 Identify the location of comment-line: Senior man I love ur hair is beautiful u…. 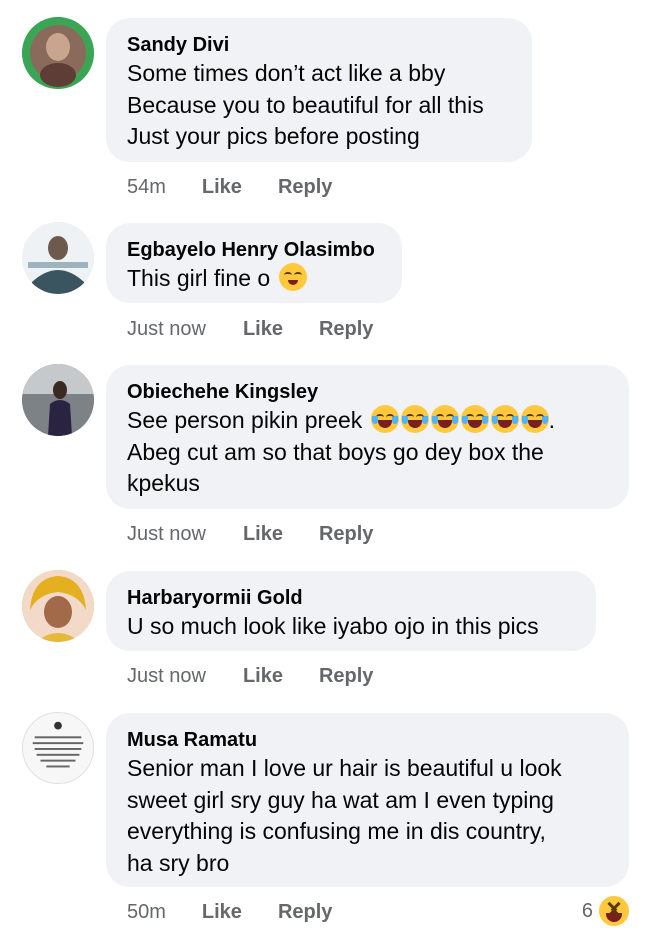
(344, 768).